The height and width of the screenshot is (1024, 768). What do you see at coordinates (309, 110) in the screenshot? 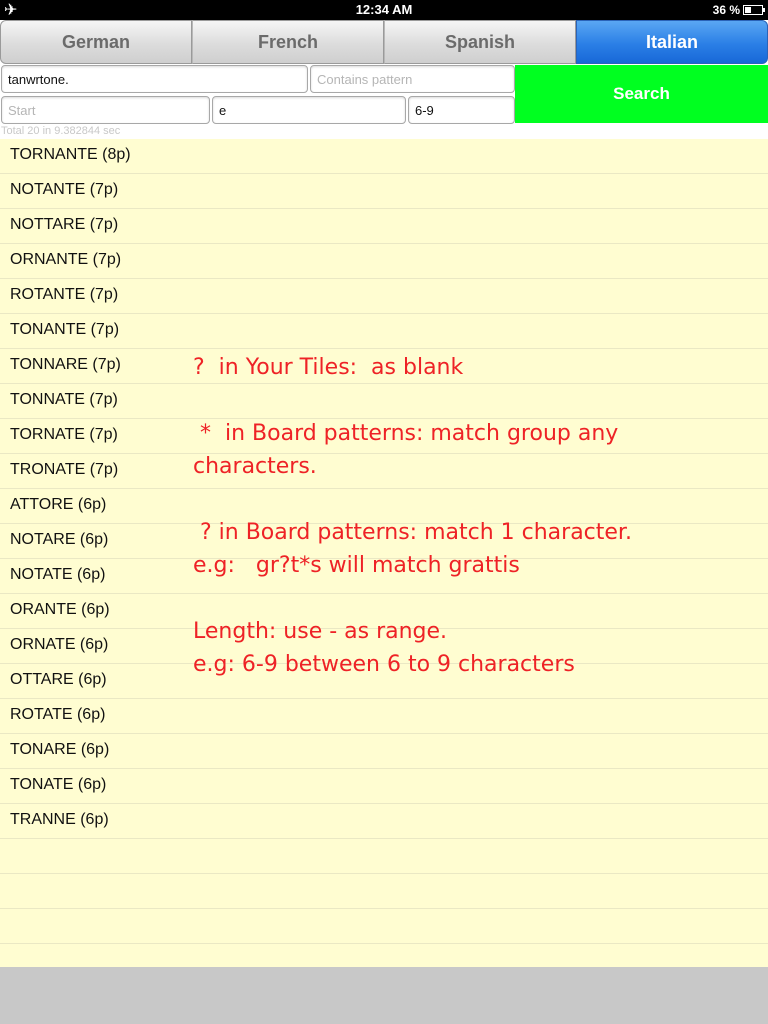
I see `end-pattern-input` at bounding box center [309, 110].